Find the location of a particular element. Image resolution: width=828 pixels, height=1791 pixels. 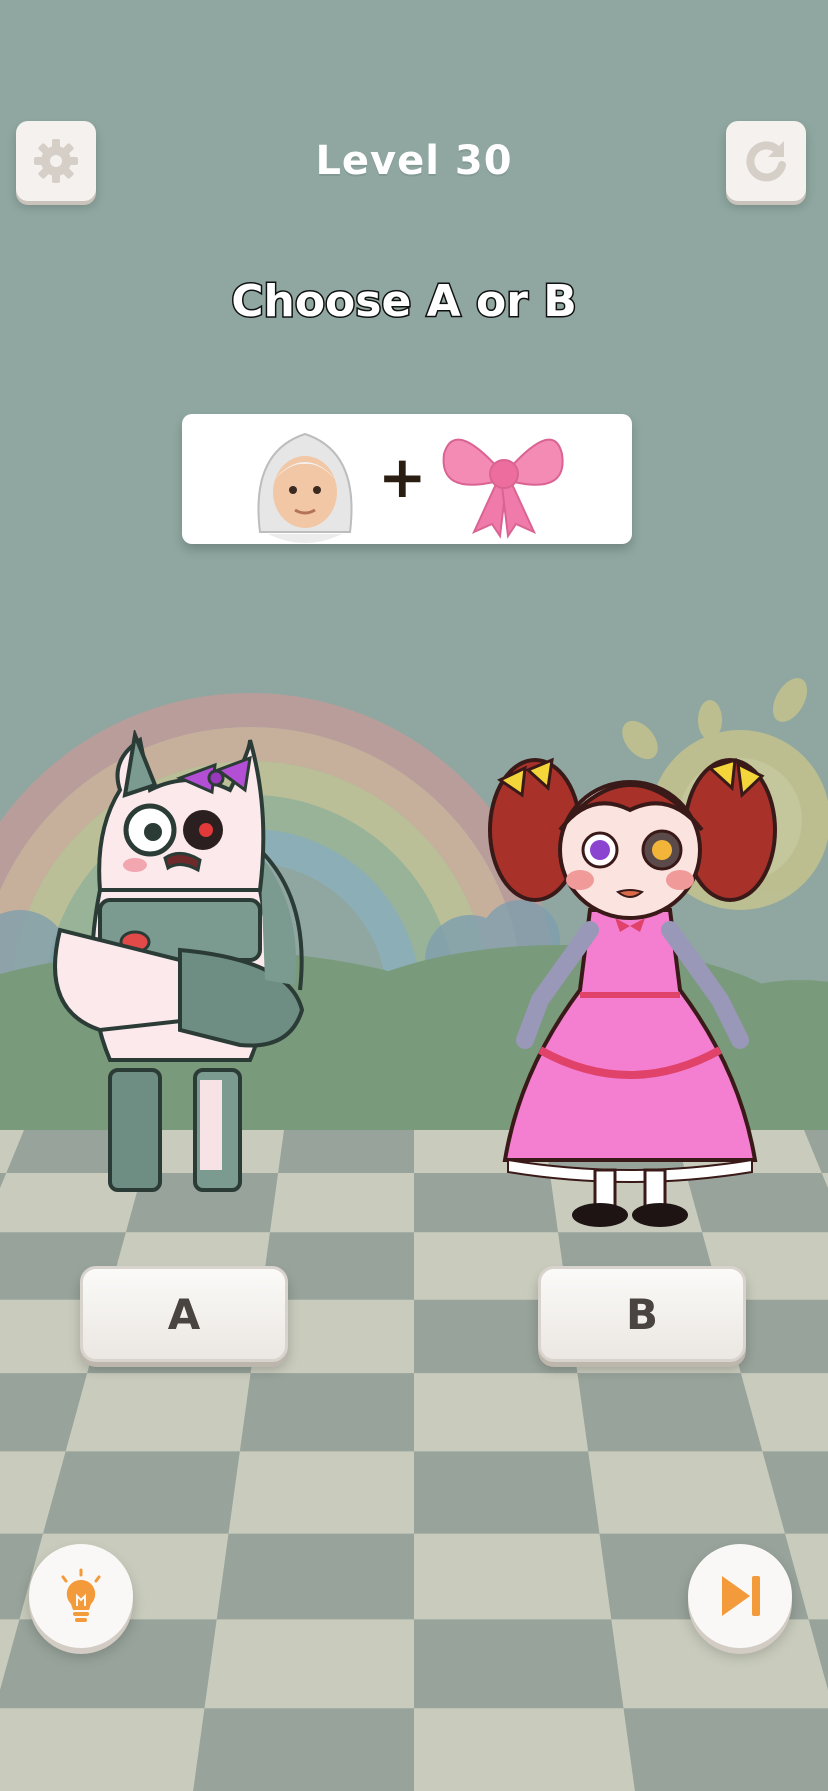

hint-button is located at coordinates (81, 1596).